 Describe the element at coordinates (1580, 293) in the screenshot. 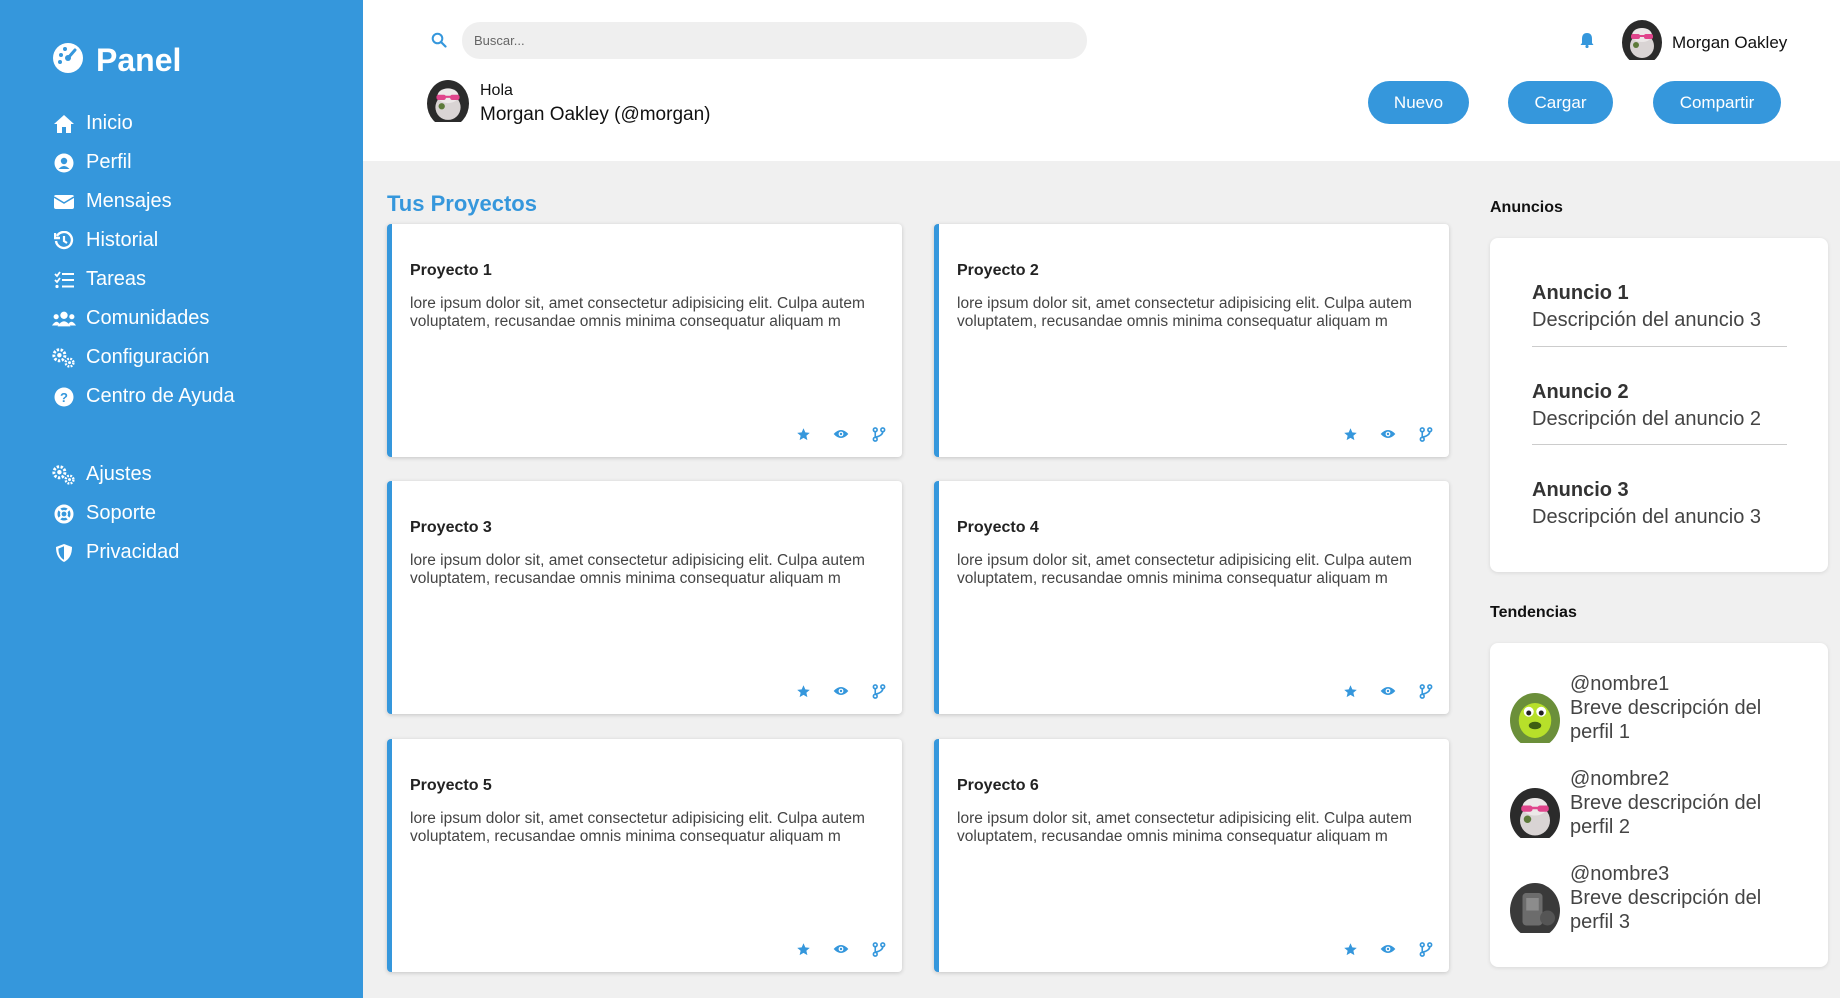

I see `announcement-title: Anuncio 1` at that location.